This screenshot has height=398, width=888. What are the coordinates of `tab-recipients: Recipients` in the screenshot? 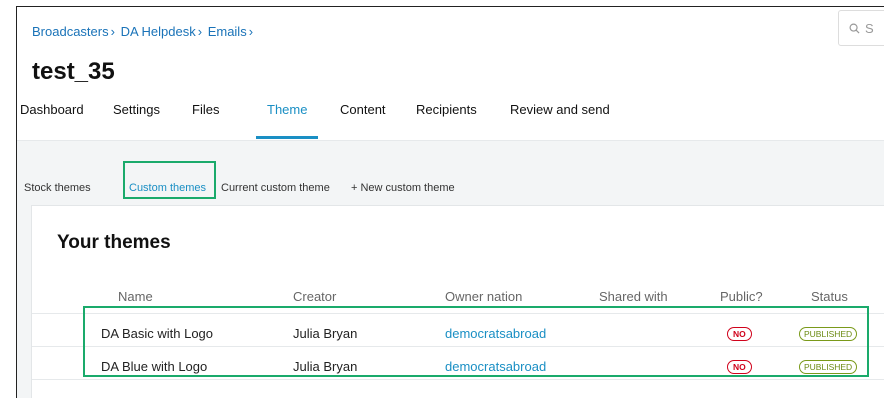 It's located at (446, 118).